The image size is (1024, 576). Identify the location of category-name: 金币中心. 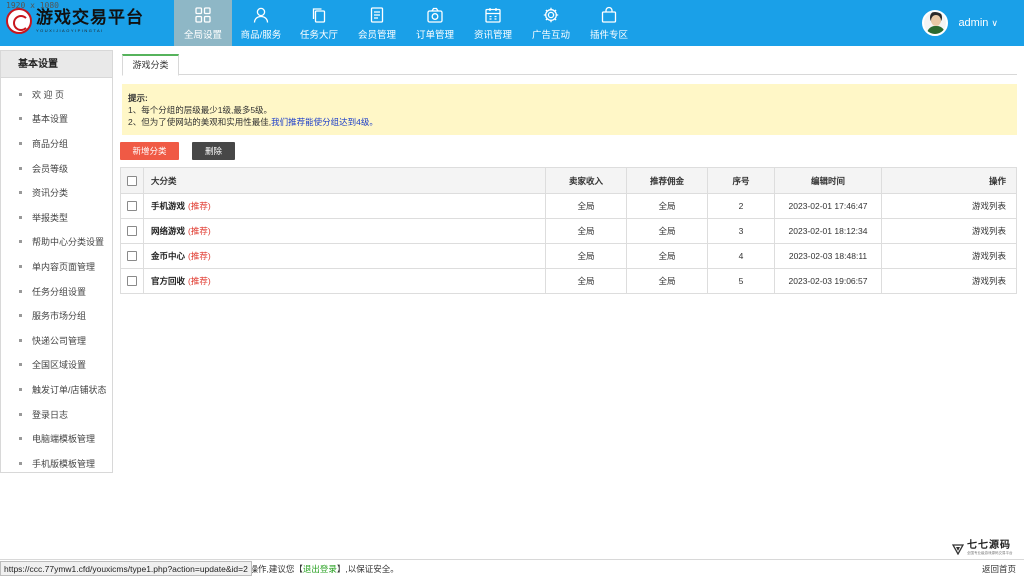
(168, 256).